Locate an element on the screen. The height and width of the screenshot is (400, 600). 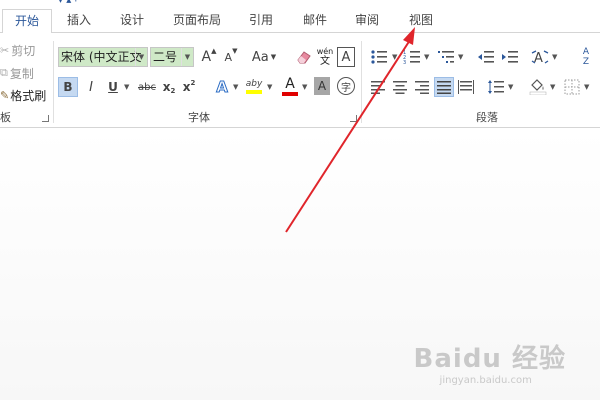
paintbrush-icon: ✎ is located at coordinates (5, 95).